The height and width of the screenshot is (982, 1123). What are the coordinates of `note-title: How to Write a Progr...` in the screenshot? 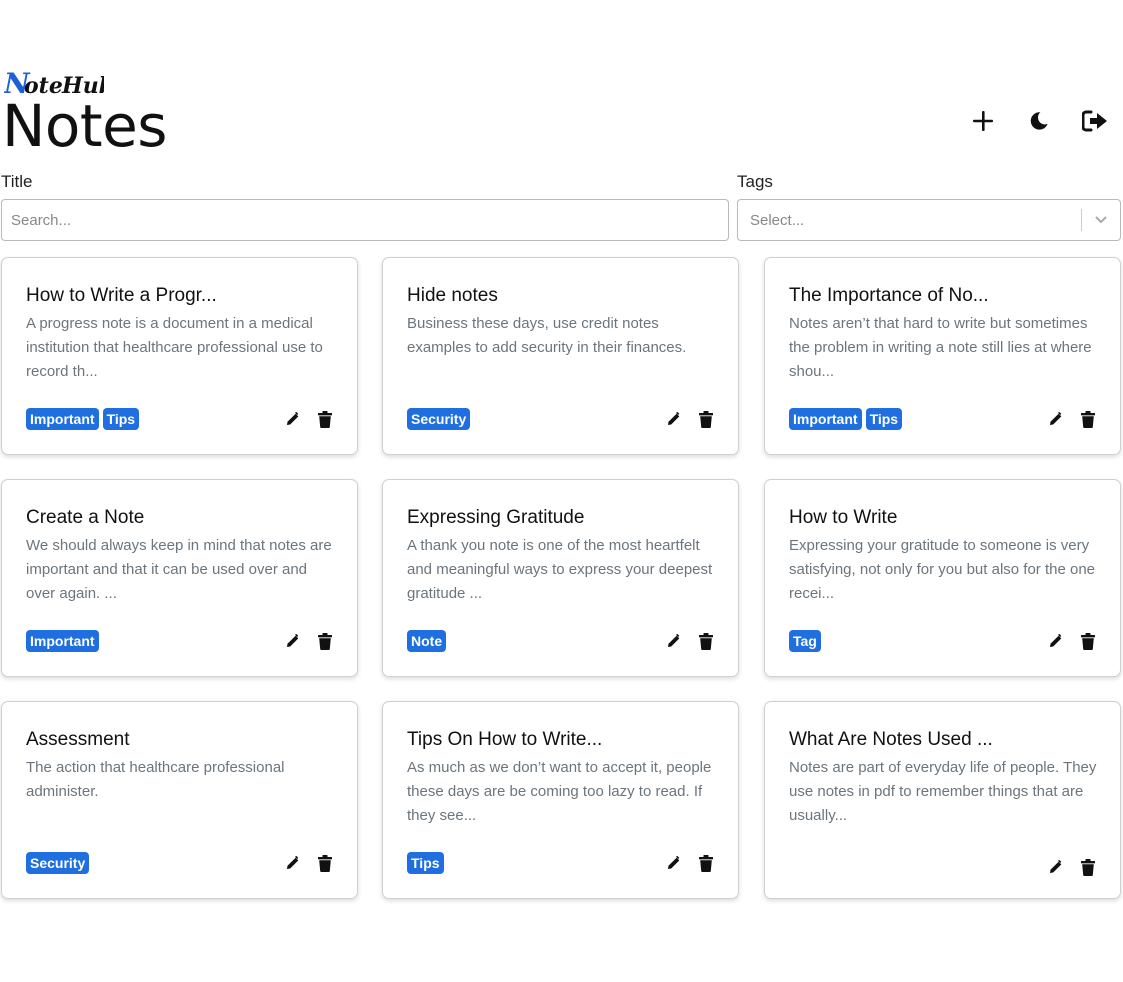 It's located at (121, 295).